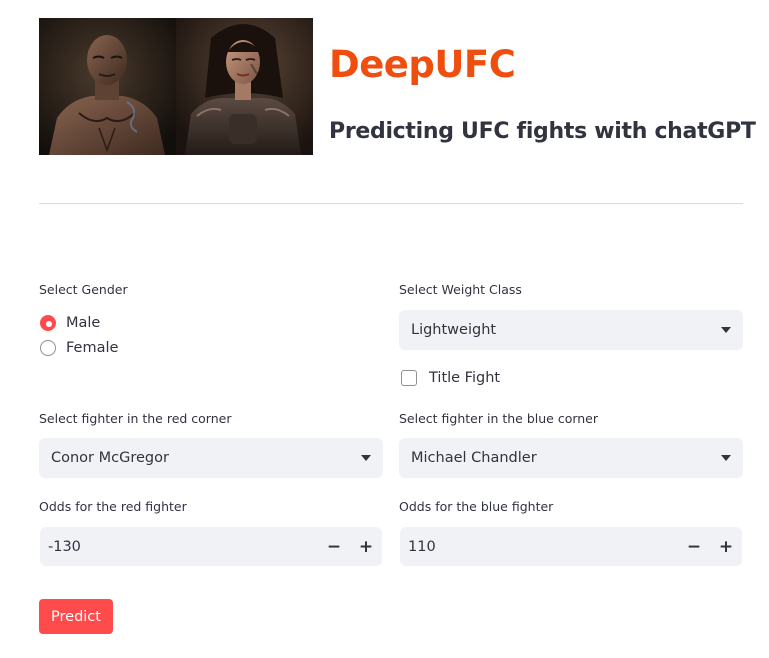  Describe the element at coordinates (113, 506) in the screenshot. I see `red-odds-label: Odds for the red fighter` at that location.